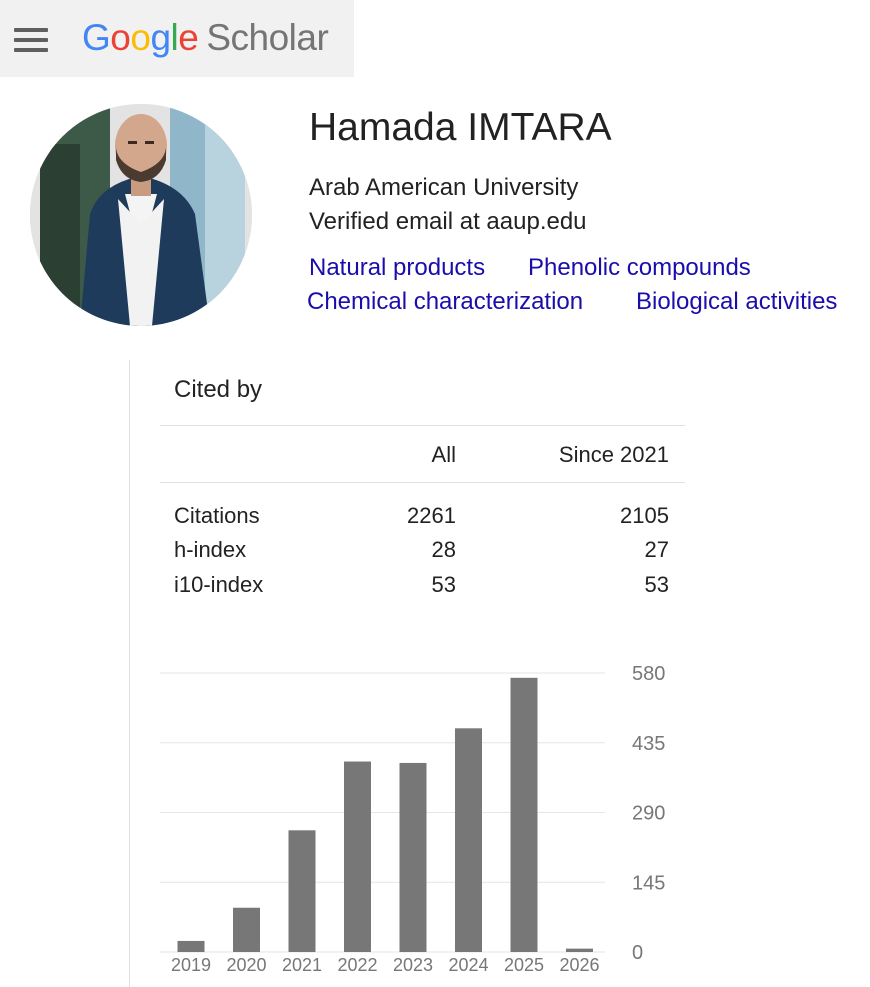  What do you see at coordinates (210, 550) in the screenshot?
I see `metric-label-h-index: h-index` at bounding box center [210, 550].